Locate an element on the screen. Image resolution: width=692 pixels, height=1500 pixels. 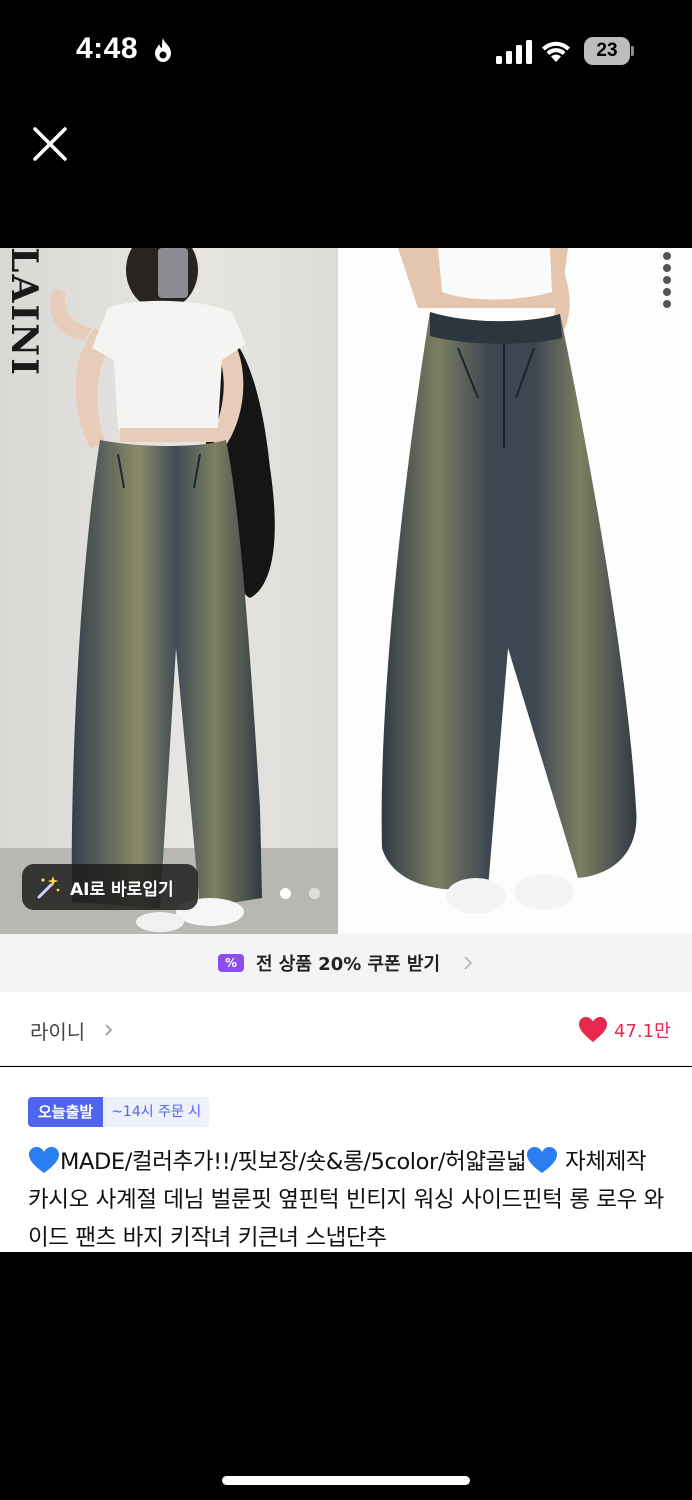
cellular-signal-icon is located at coordinates (514, 52).